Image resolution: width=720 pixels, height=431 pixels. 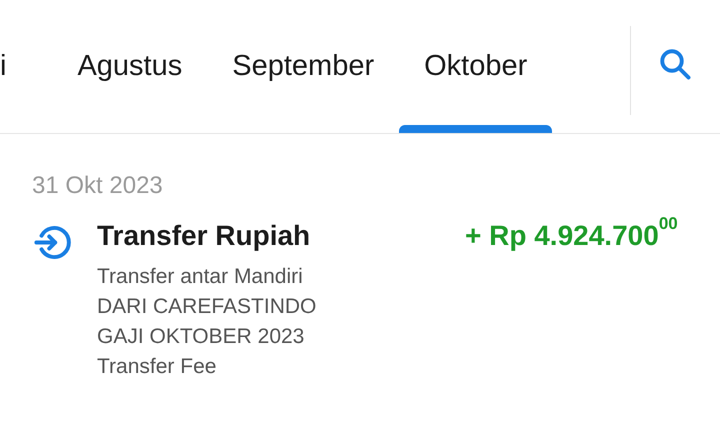 What do you see at coordinates (130, 66) in the screenshot?
I see `month-tab: Agustus` at bounding box center [130, 66].